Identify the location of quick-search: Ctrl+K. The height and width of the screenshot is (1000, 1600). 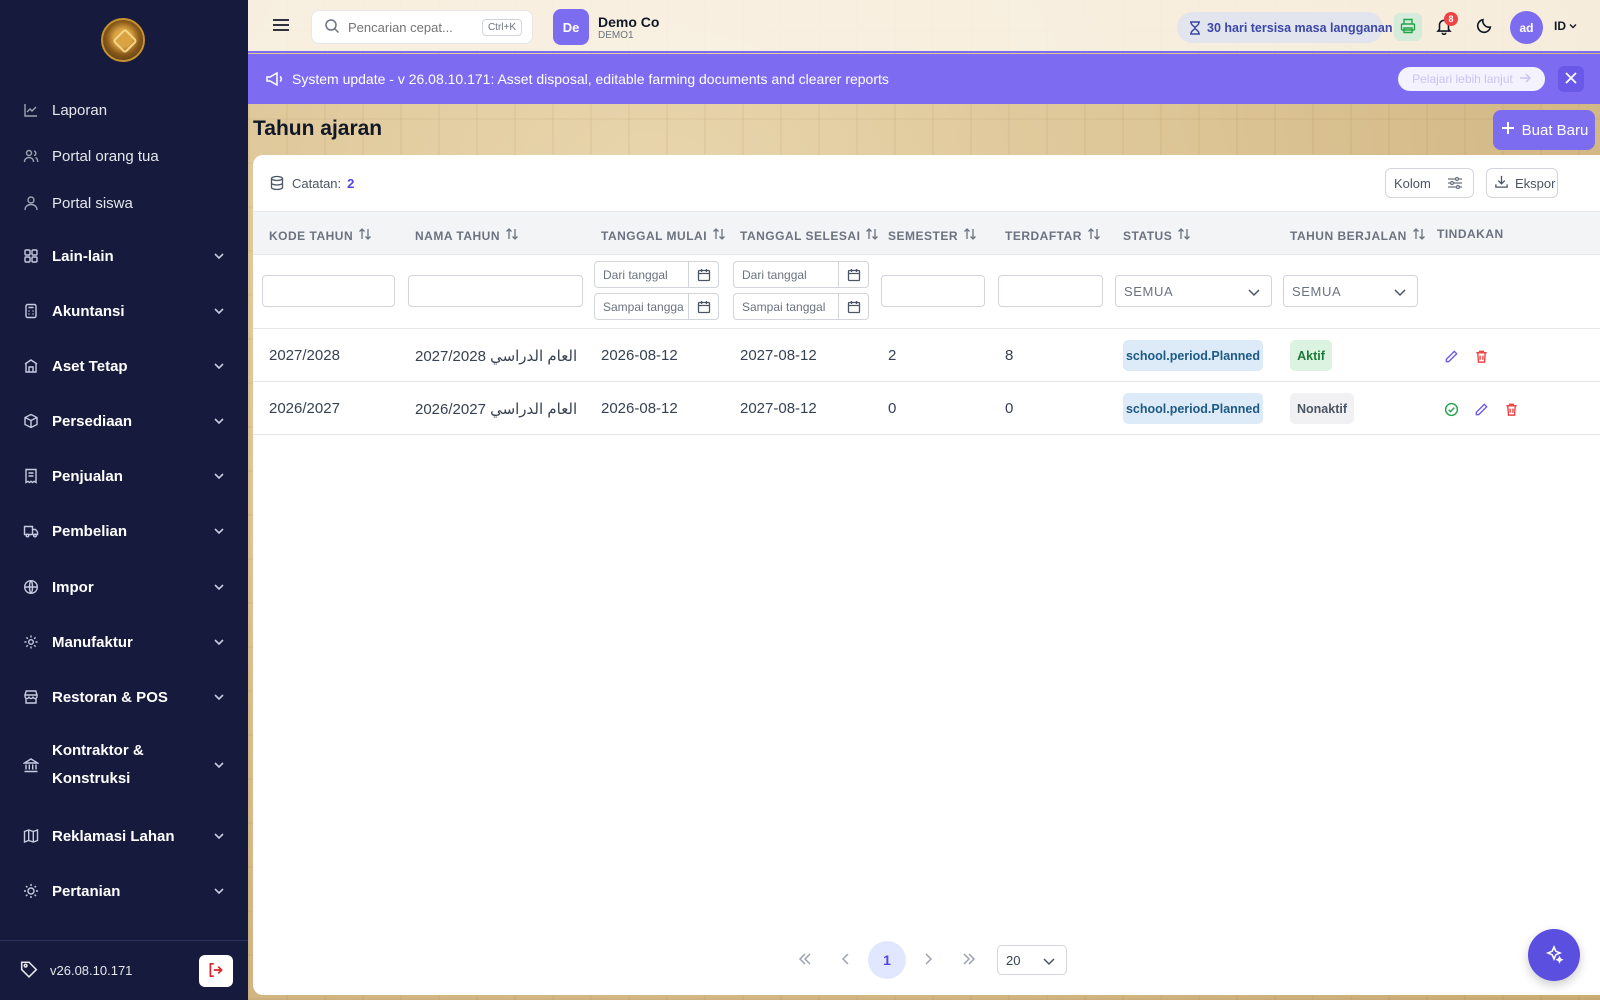
(422, 27).